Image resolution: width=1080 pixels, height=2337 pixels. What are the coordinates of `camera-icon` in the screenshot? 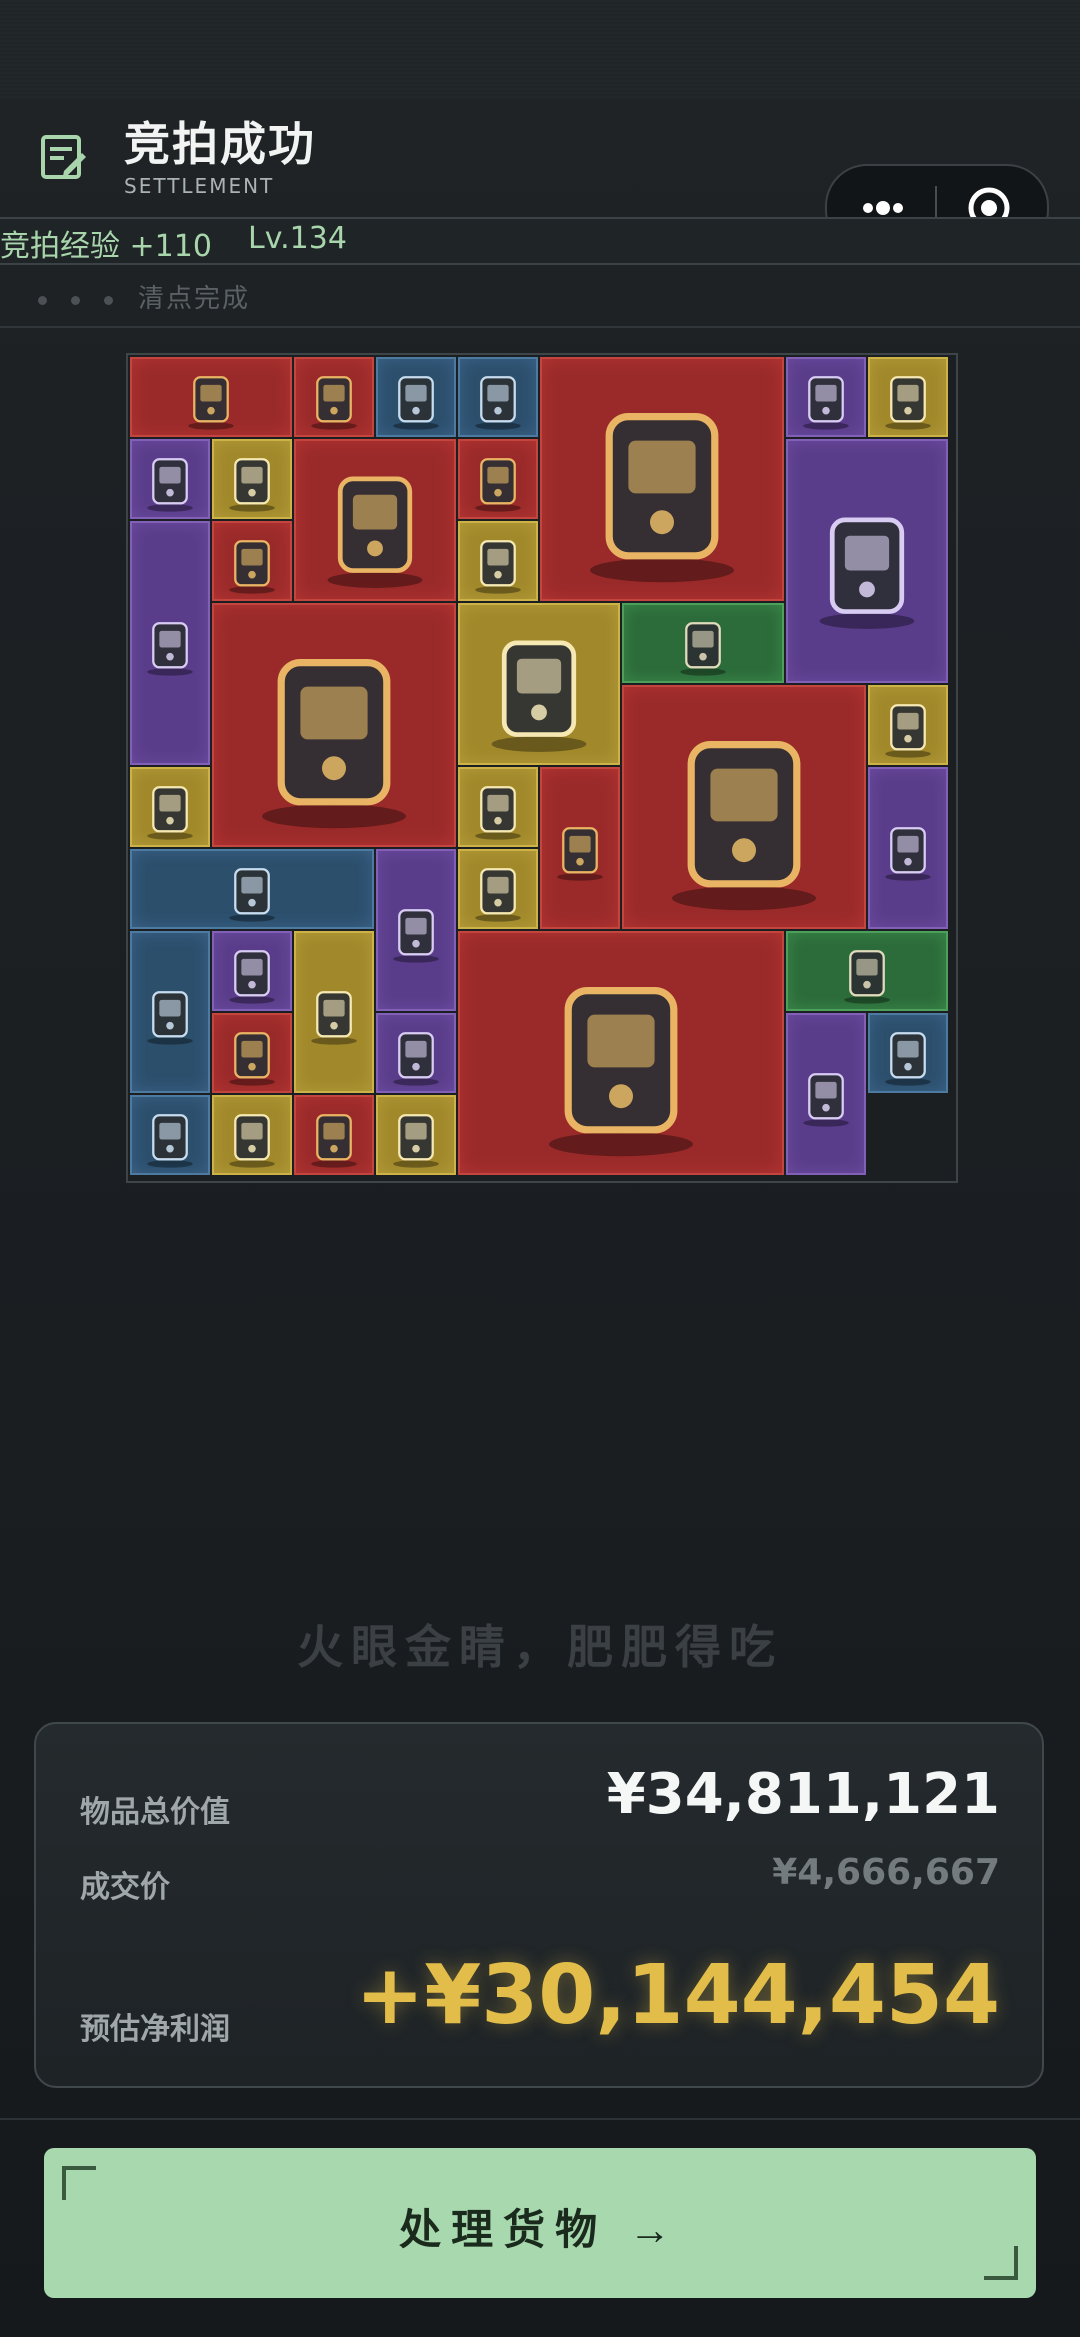 It's located at (539, 696).